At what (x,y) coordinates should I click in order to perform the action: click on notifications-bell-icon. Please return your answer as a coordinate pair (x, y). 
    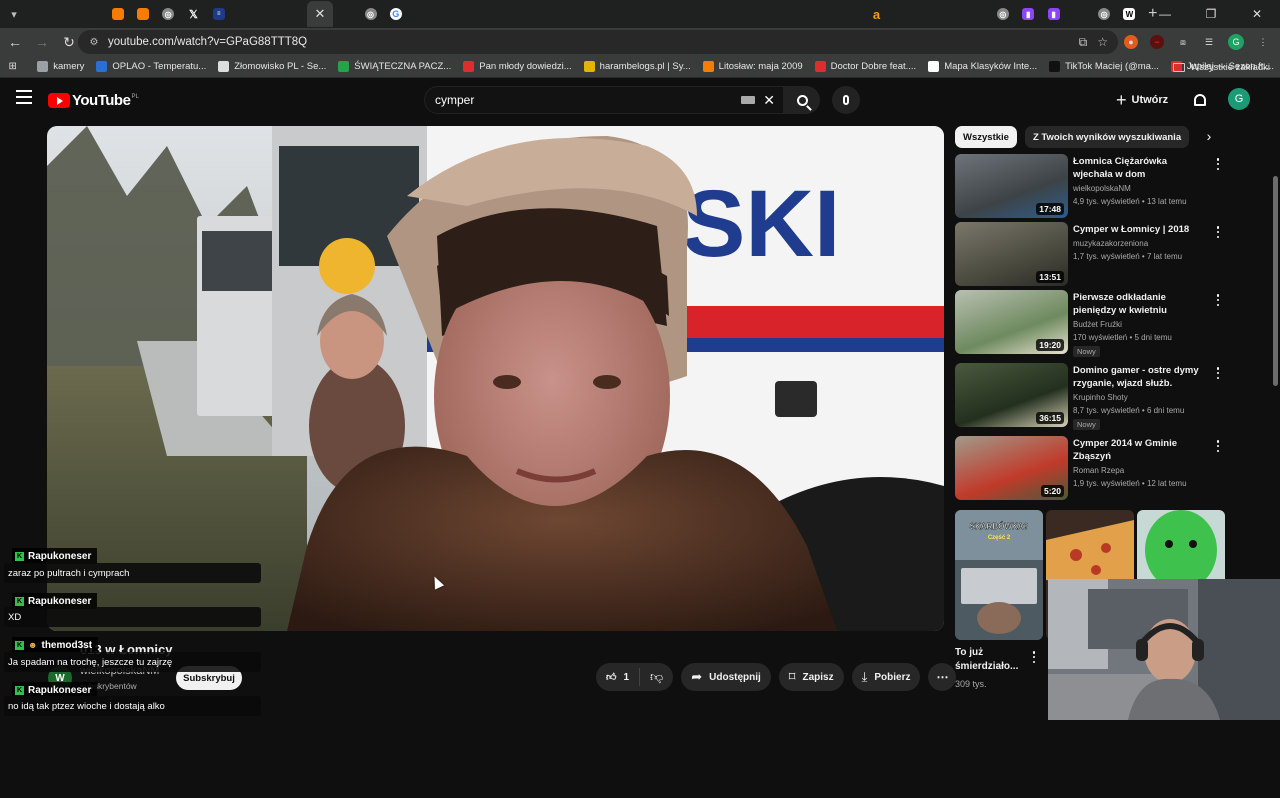
    Looking at the image, I should click on (1200, 98).